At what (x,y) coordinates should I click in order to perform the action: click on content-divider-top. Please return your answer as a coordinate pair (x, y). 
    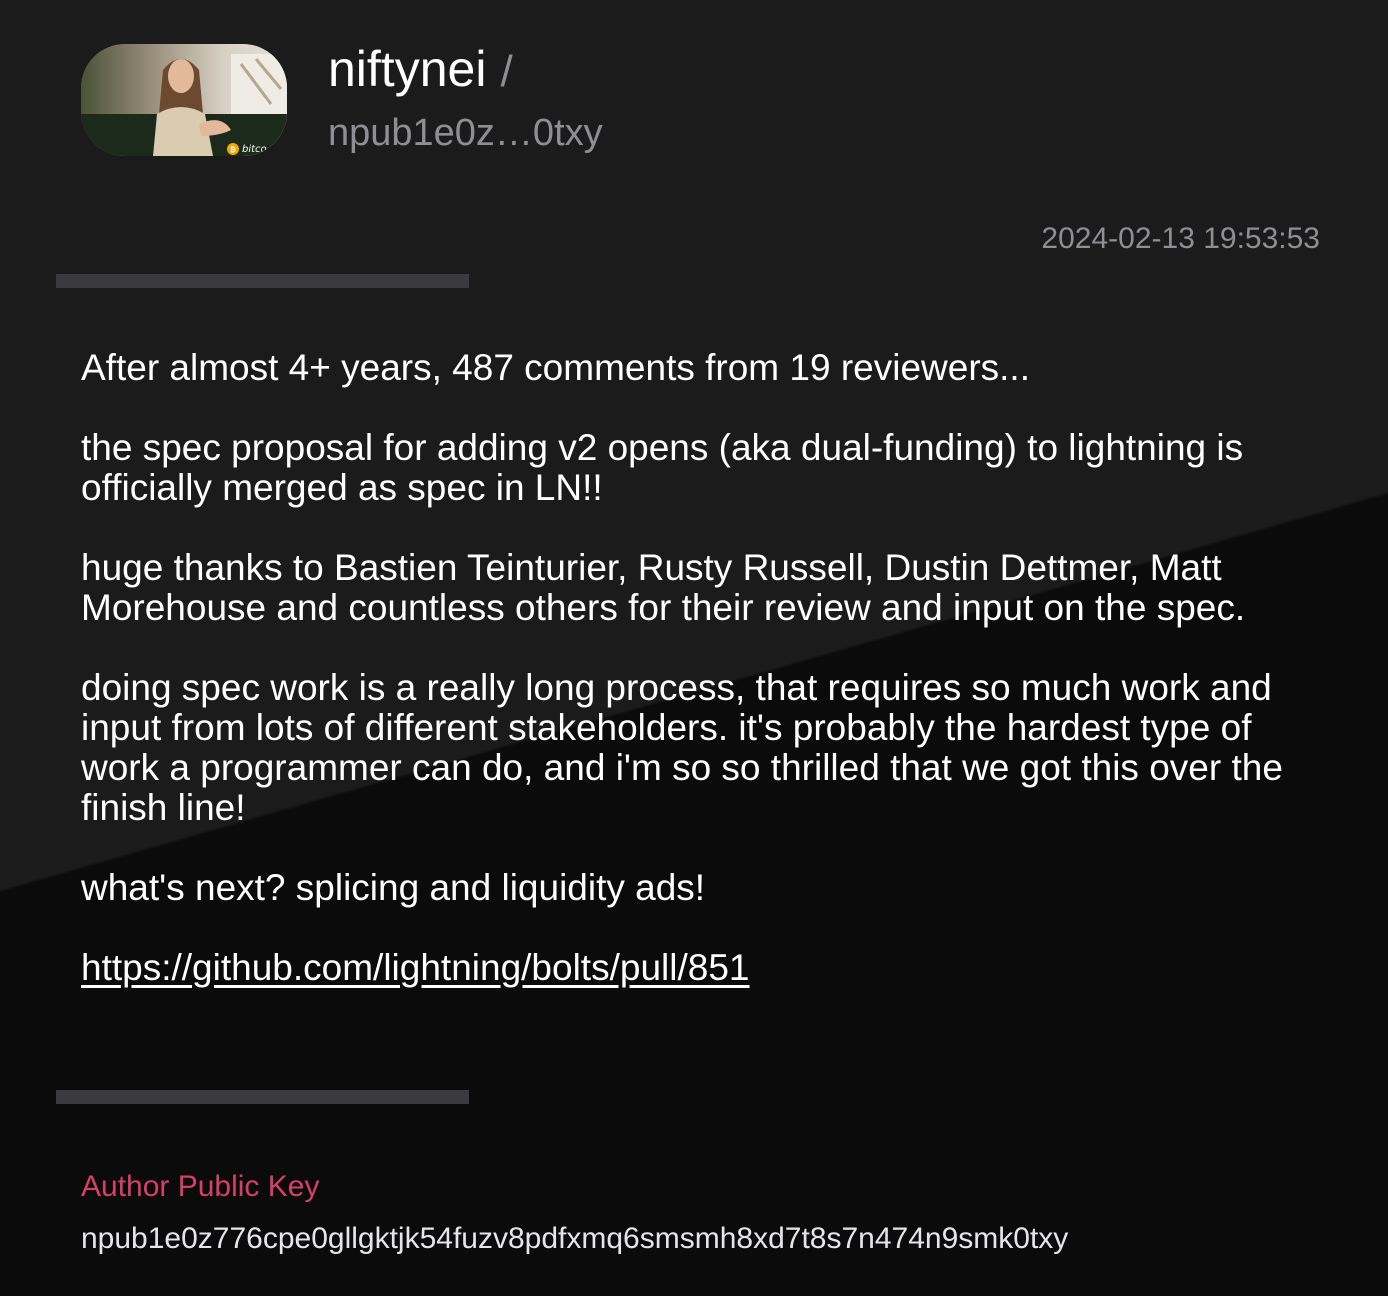
    Looking at the image, I should click on (262, 281).